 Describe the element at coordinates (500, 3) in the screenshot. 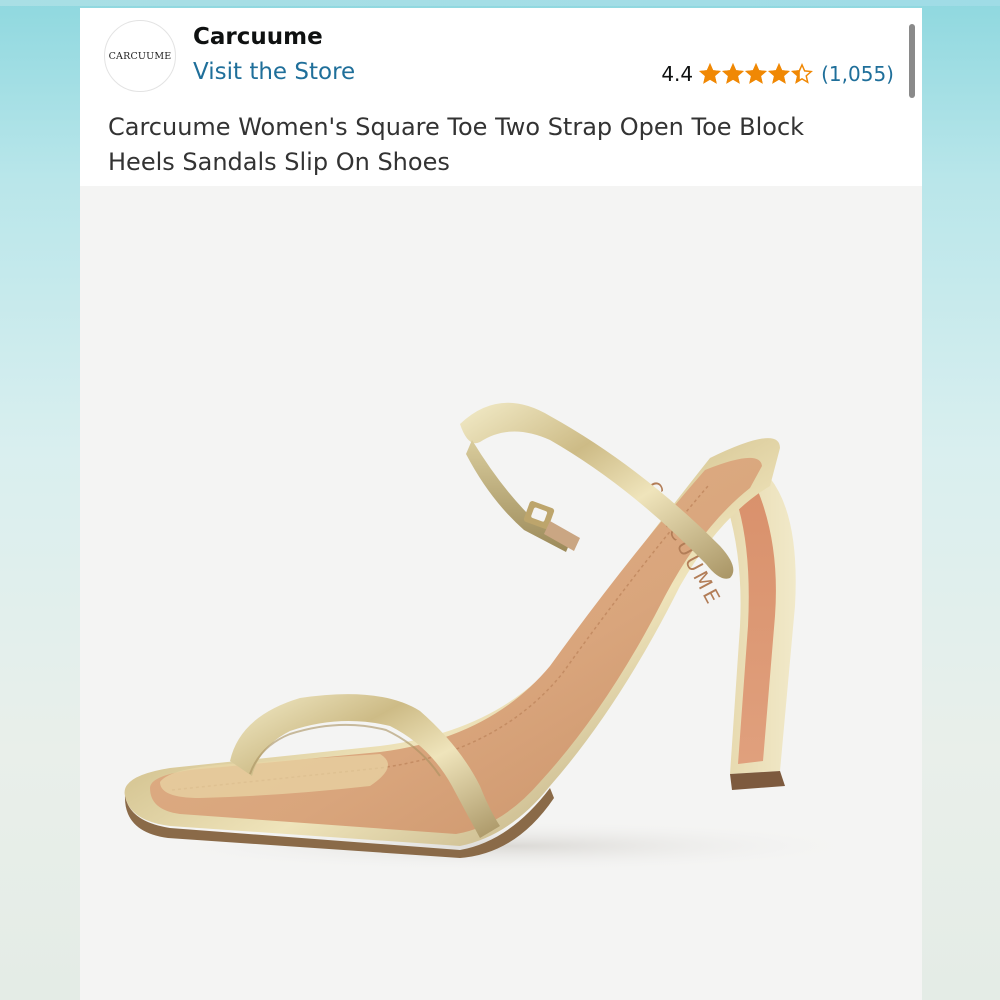

I see `top-strip` at that location.